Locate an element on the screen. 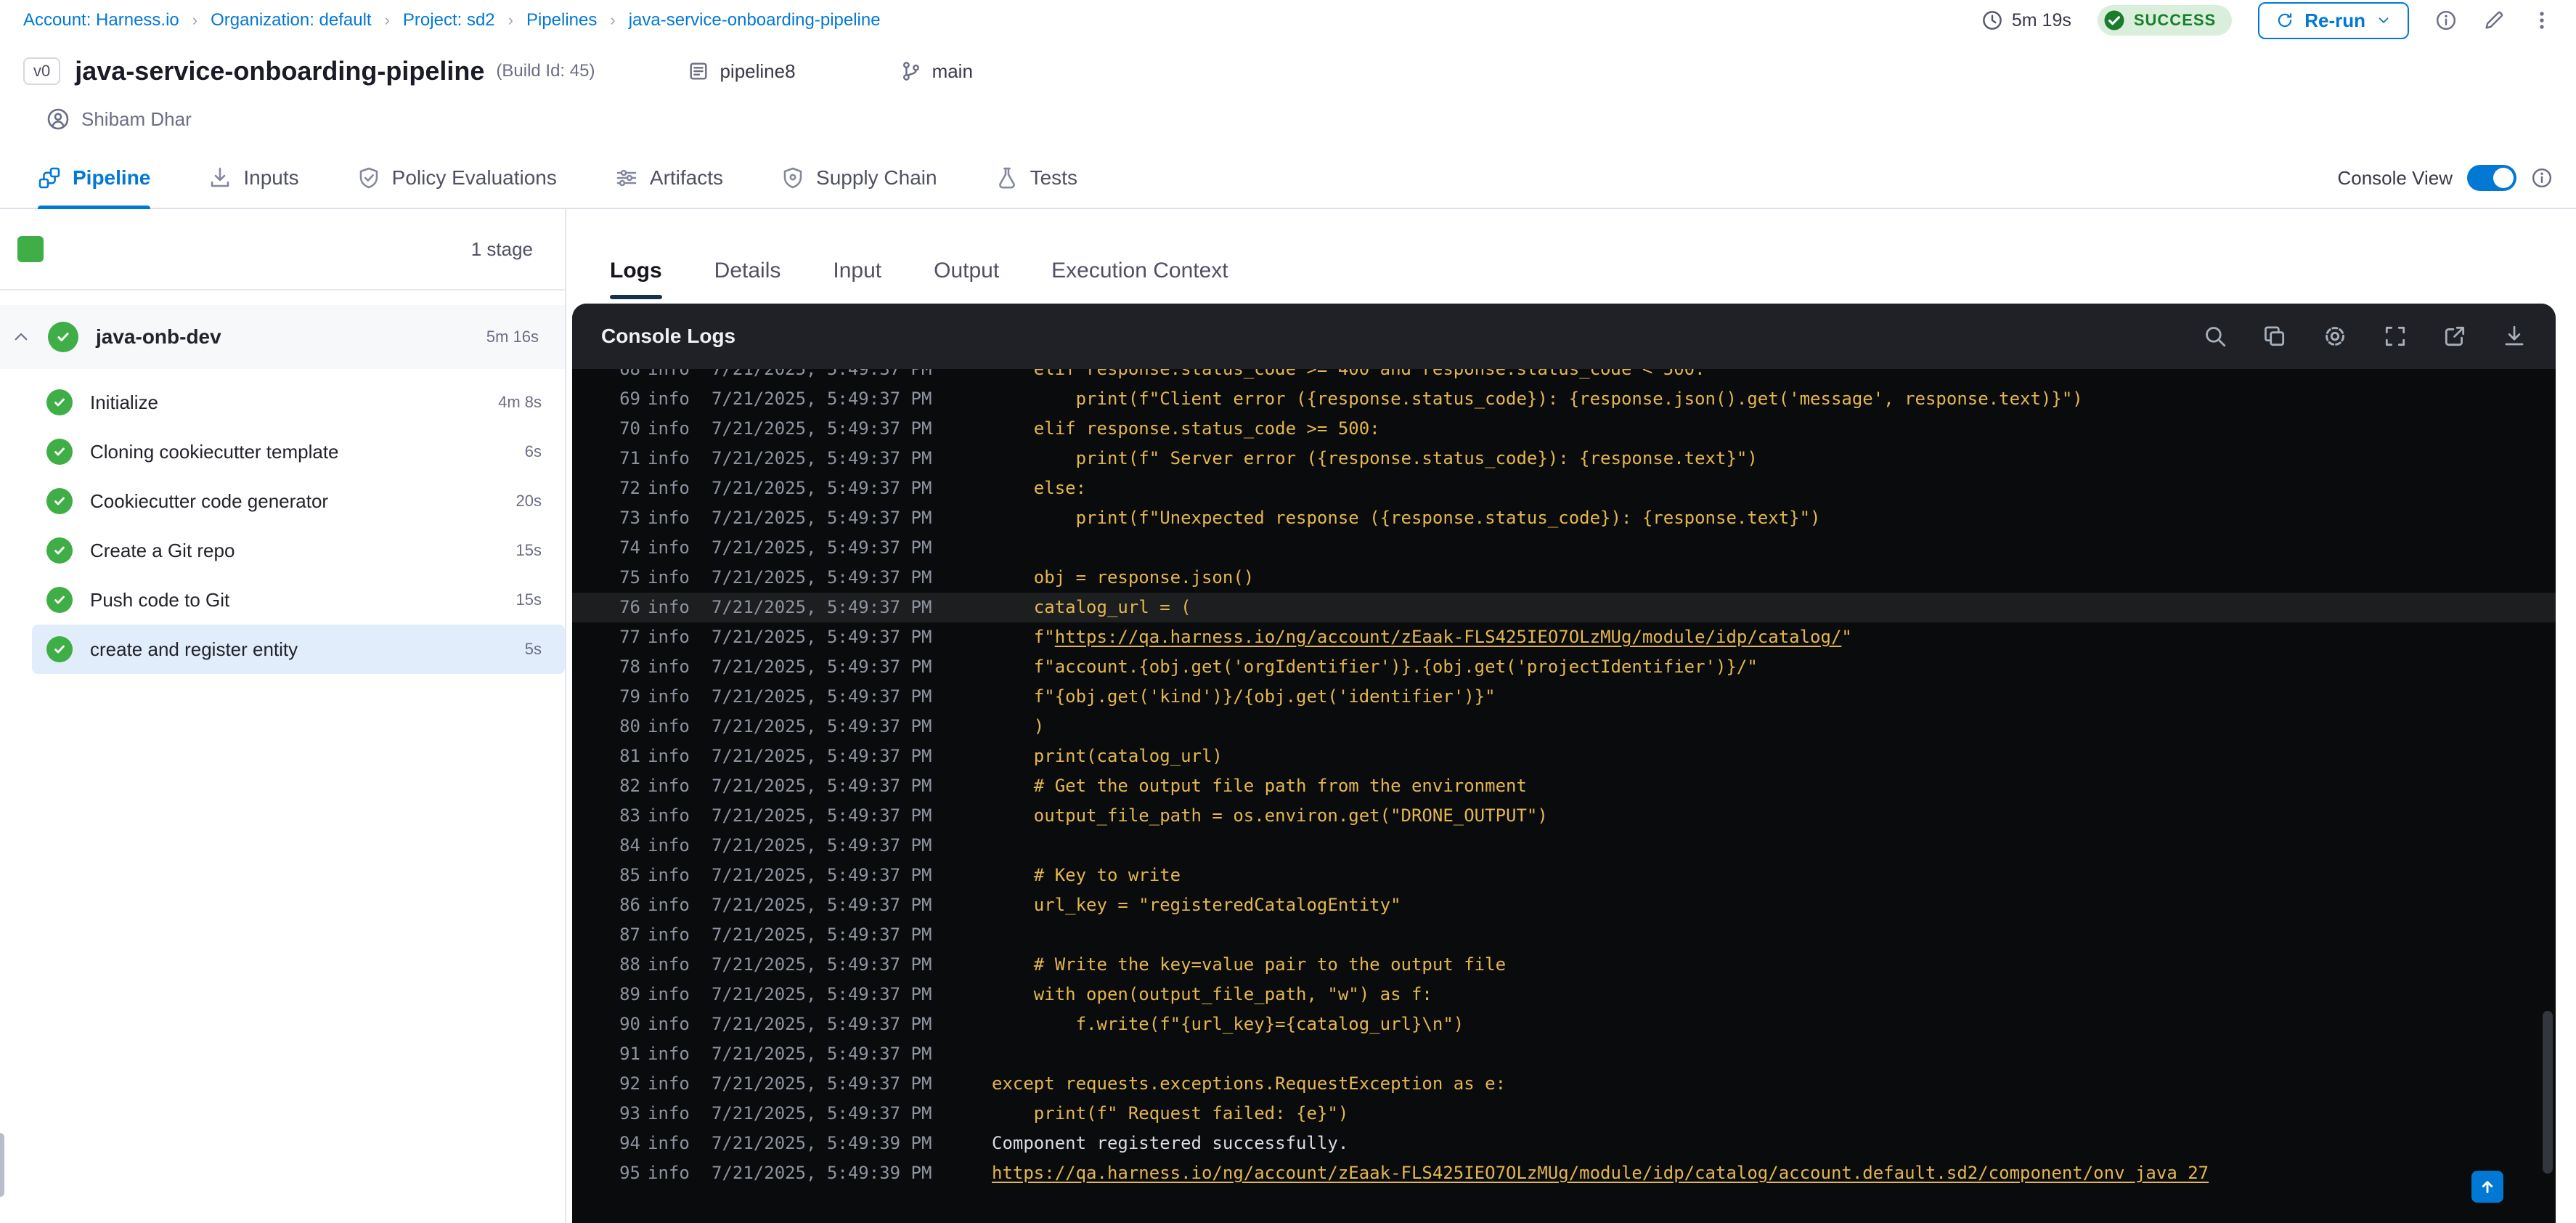 This screenshot has width=2576, height=1223. user-name: Shibam Dhar is located at coordinates (136, 118).